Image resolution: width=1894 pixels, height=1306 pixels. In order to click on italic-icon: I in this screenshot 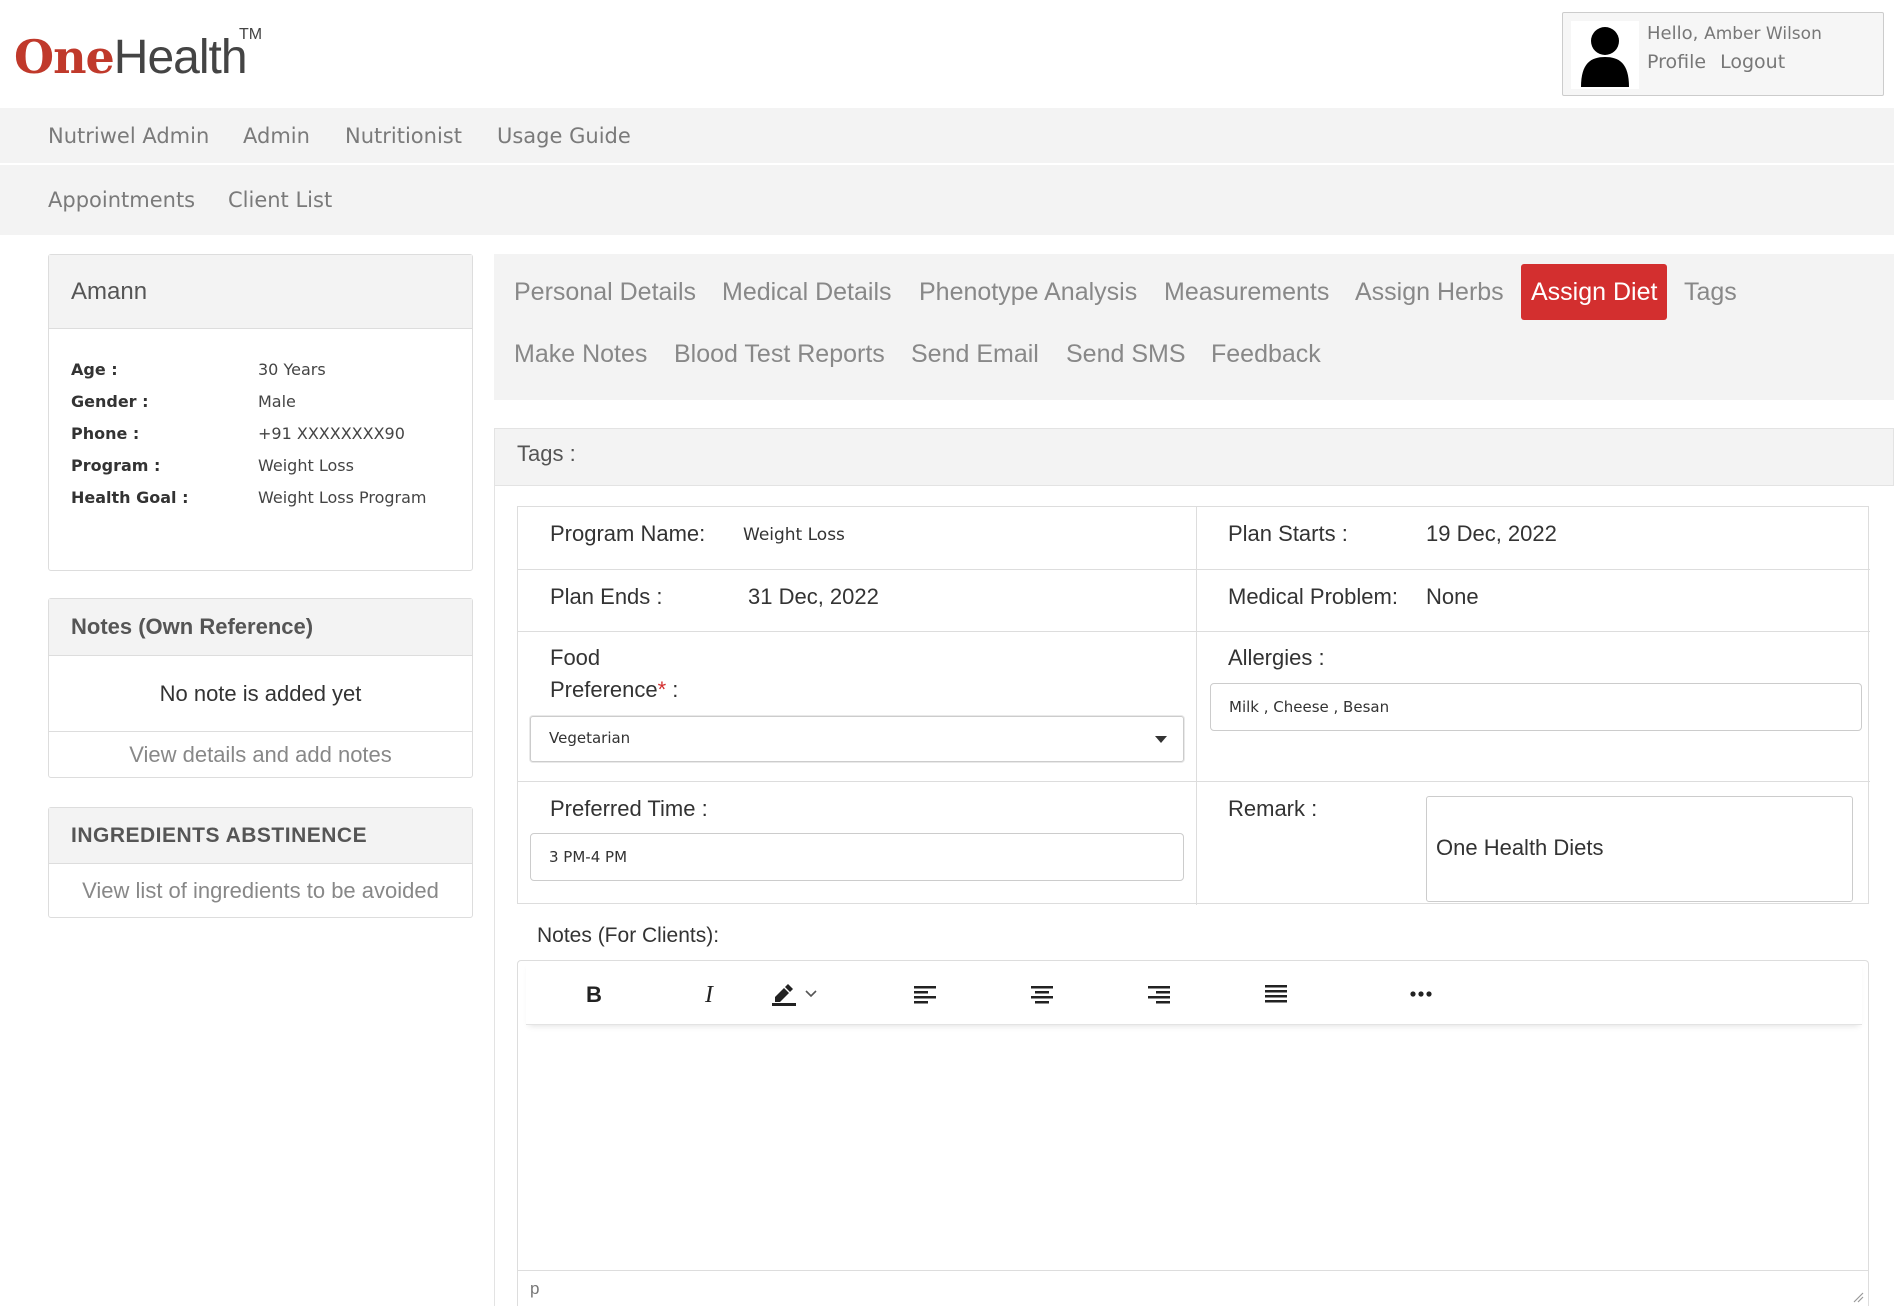, I will do `click(711, 994)`.